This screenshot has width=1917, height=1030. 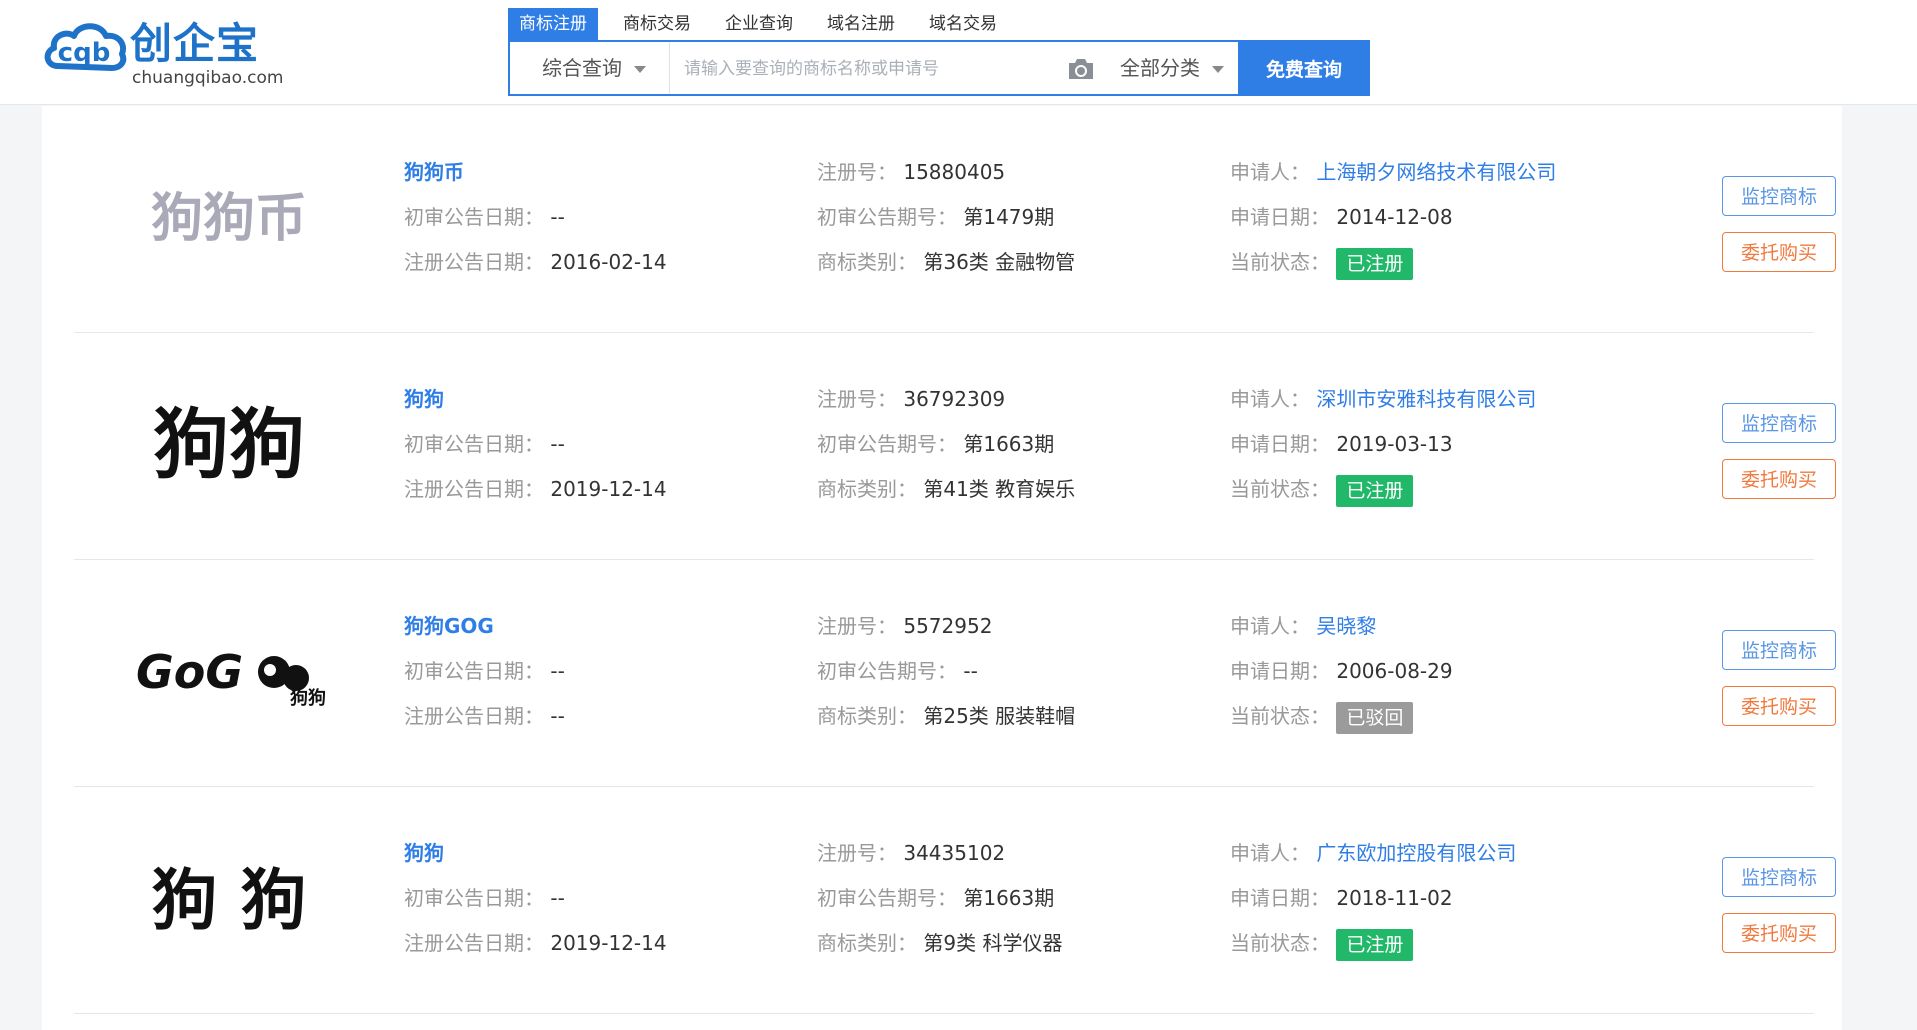 I want to click on logo-title: 创企宝, so click(x=195, y=43).